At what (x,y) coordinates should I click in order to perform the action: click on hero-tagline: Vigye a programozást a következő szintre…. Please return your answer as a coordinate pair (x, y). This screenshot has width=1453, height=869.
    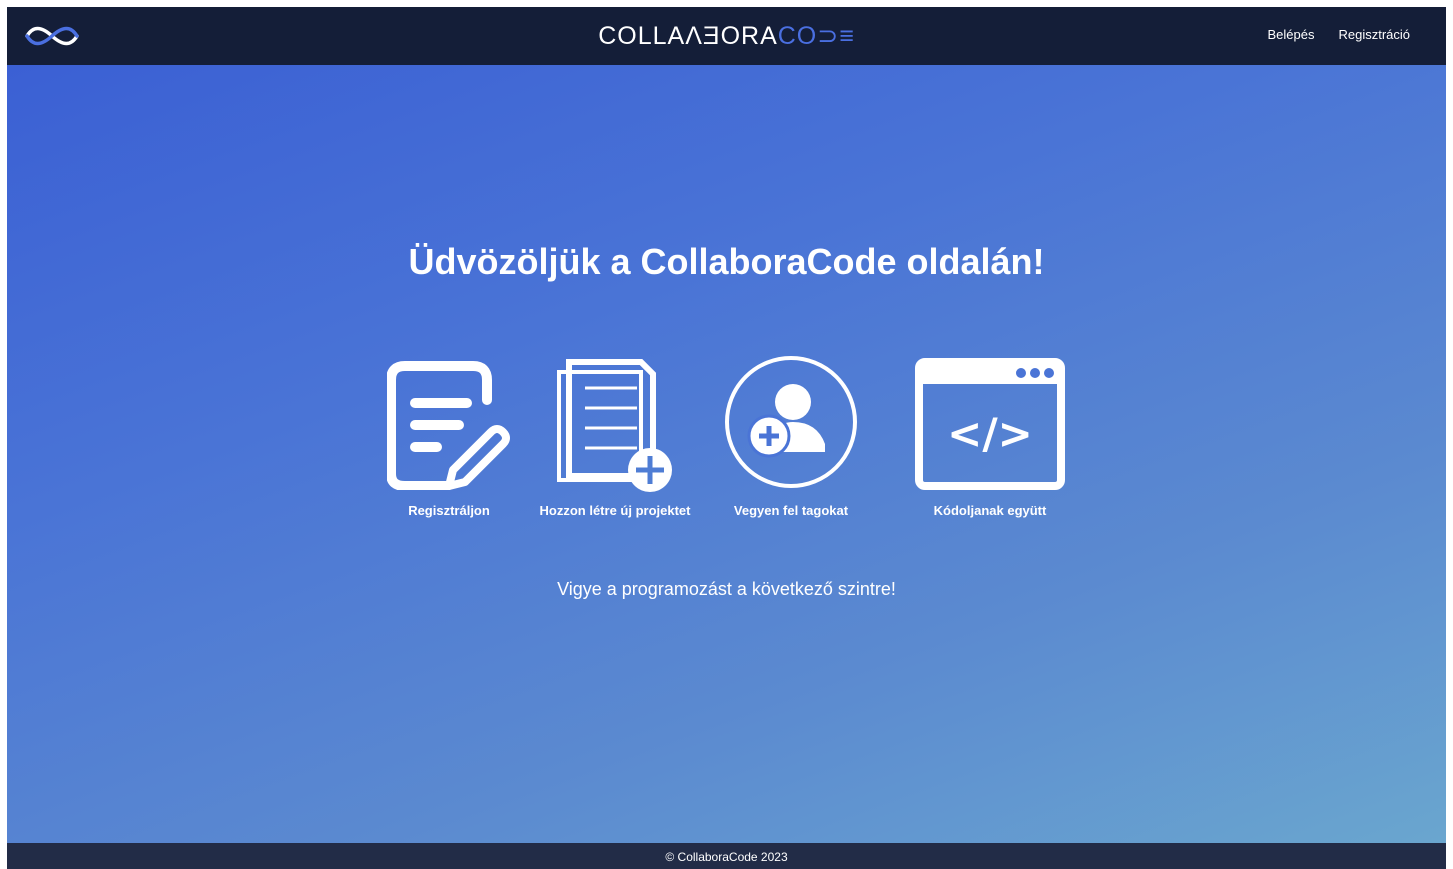
    Looking at the image, I should click on (726, 589).